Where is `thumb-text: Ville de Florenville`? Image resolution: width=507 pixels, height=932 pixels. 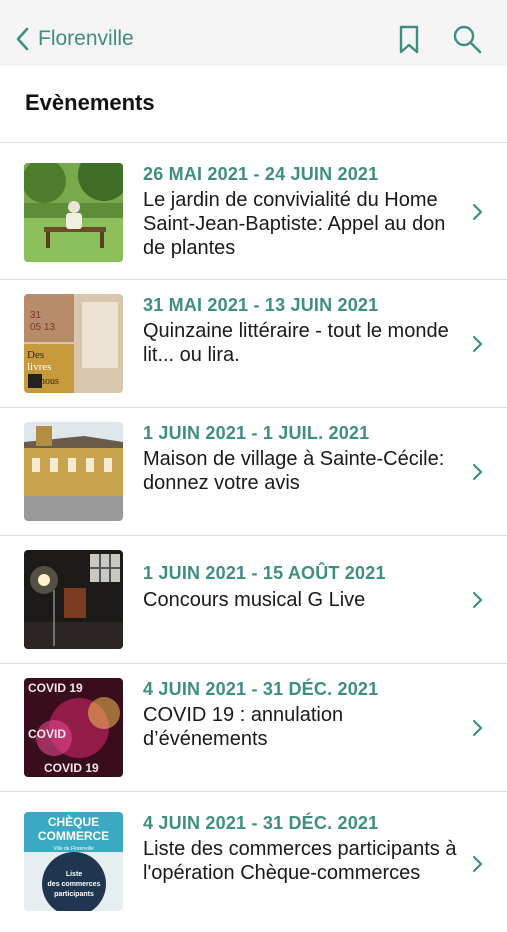
thumb-text: Ville de Florenville is located at coordinates (73, 849).